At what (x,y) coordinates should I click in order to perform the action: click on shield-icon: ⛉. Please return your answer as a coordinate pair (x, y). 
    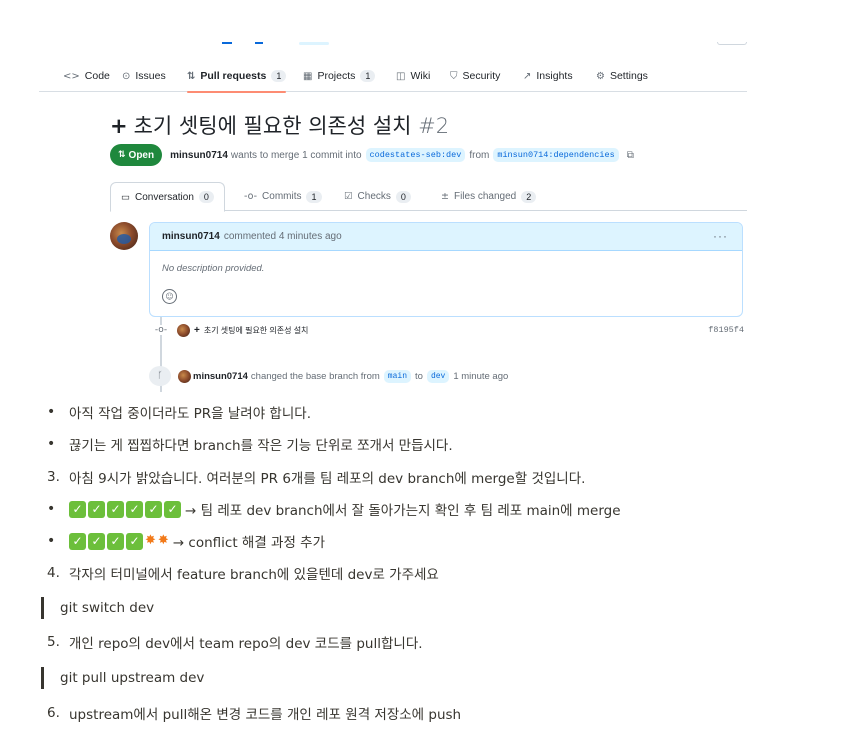
    Looking at the image, I should click on (454, 76).